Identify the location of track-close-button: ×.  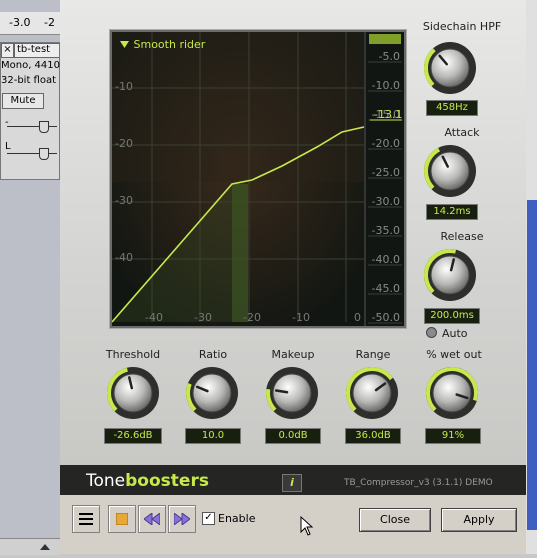
(7, 50).